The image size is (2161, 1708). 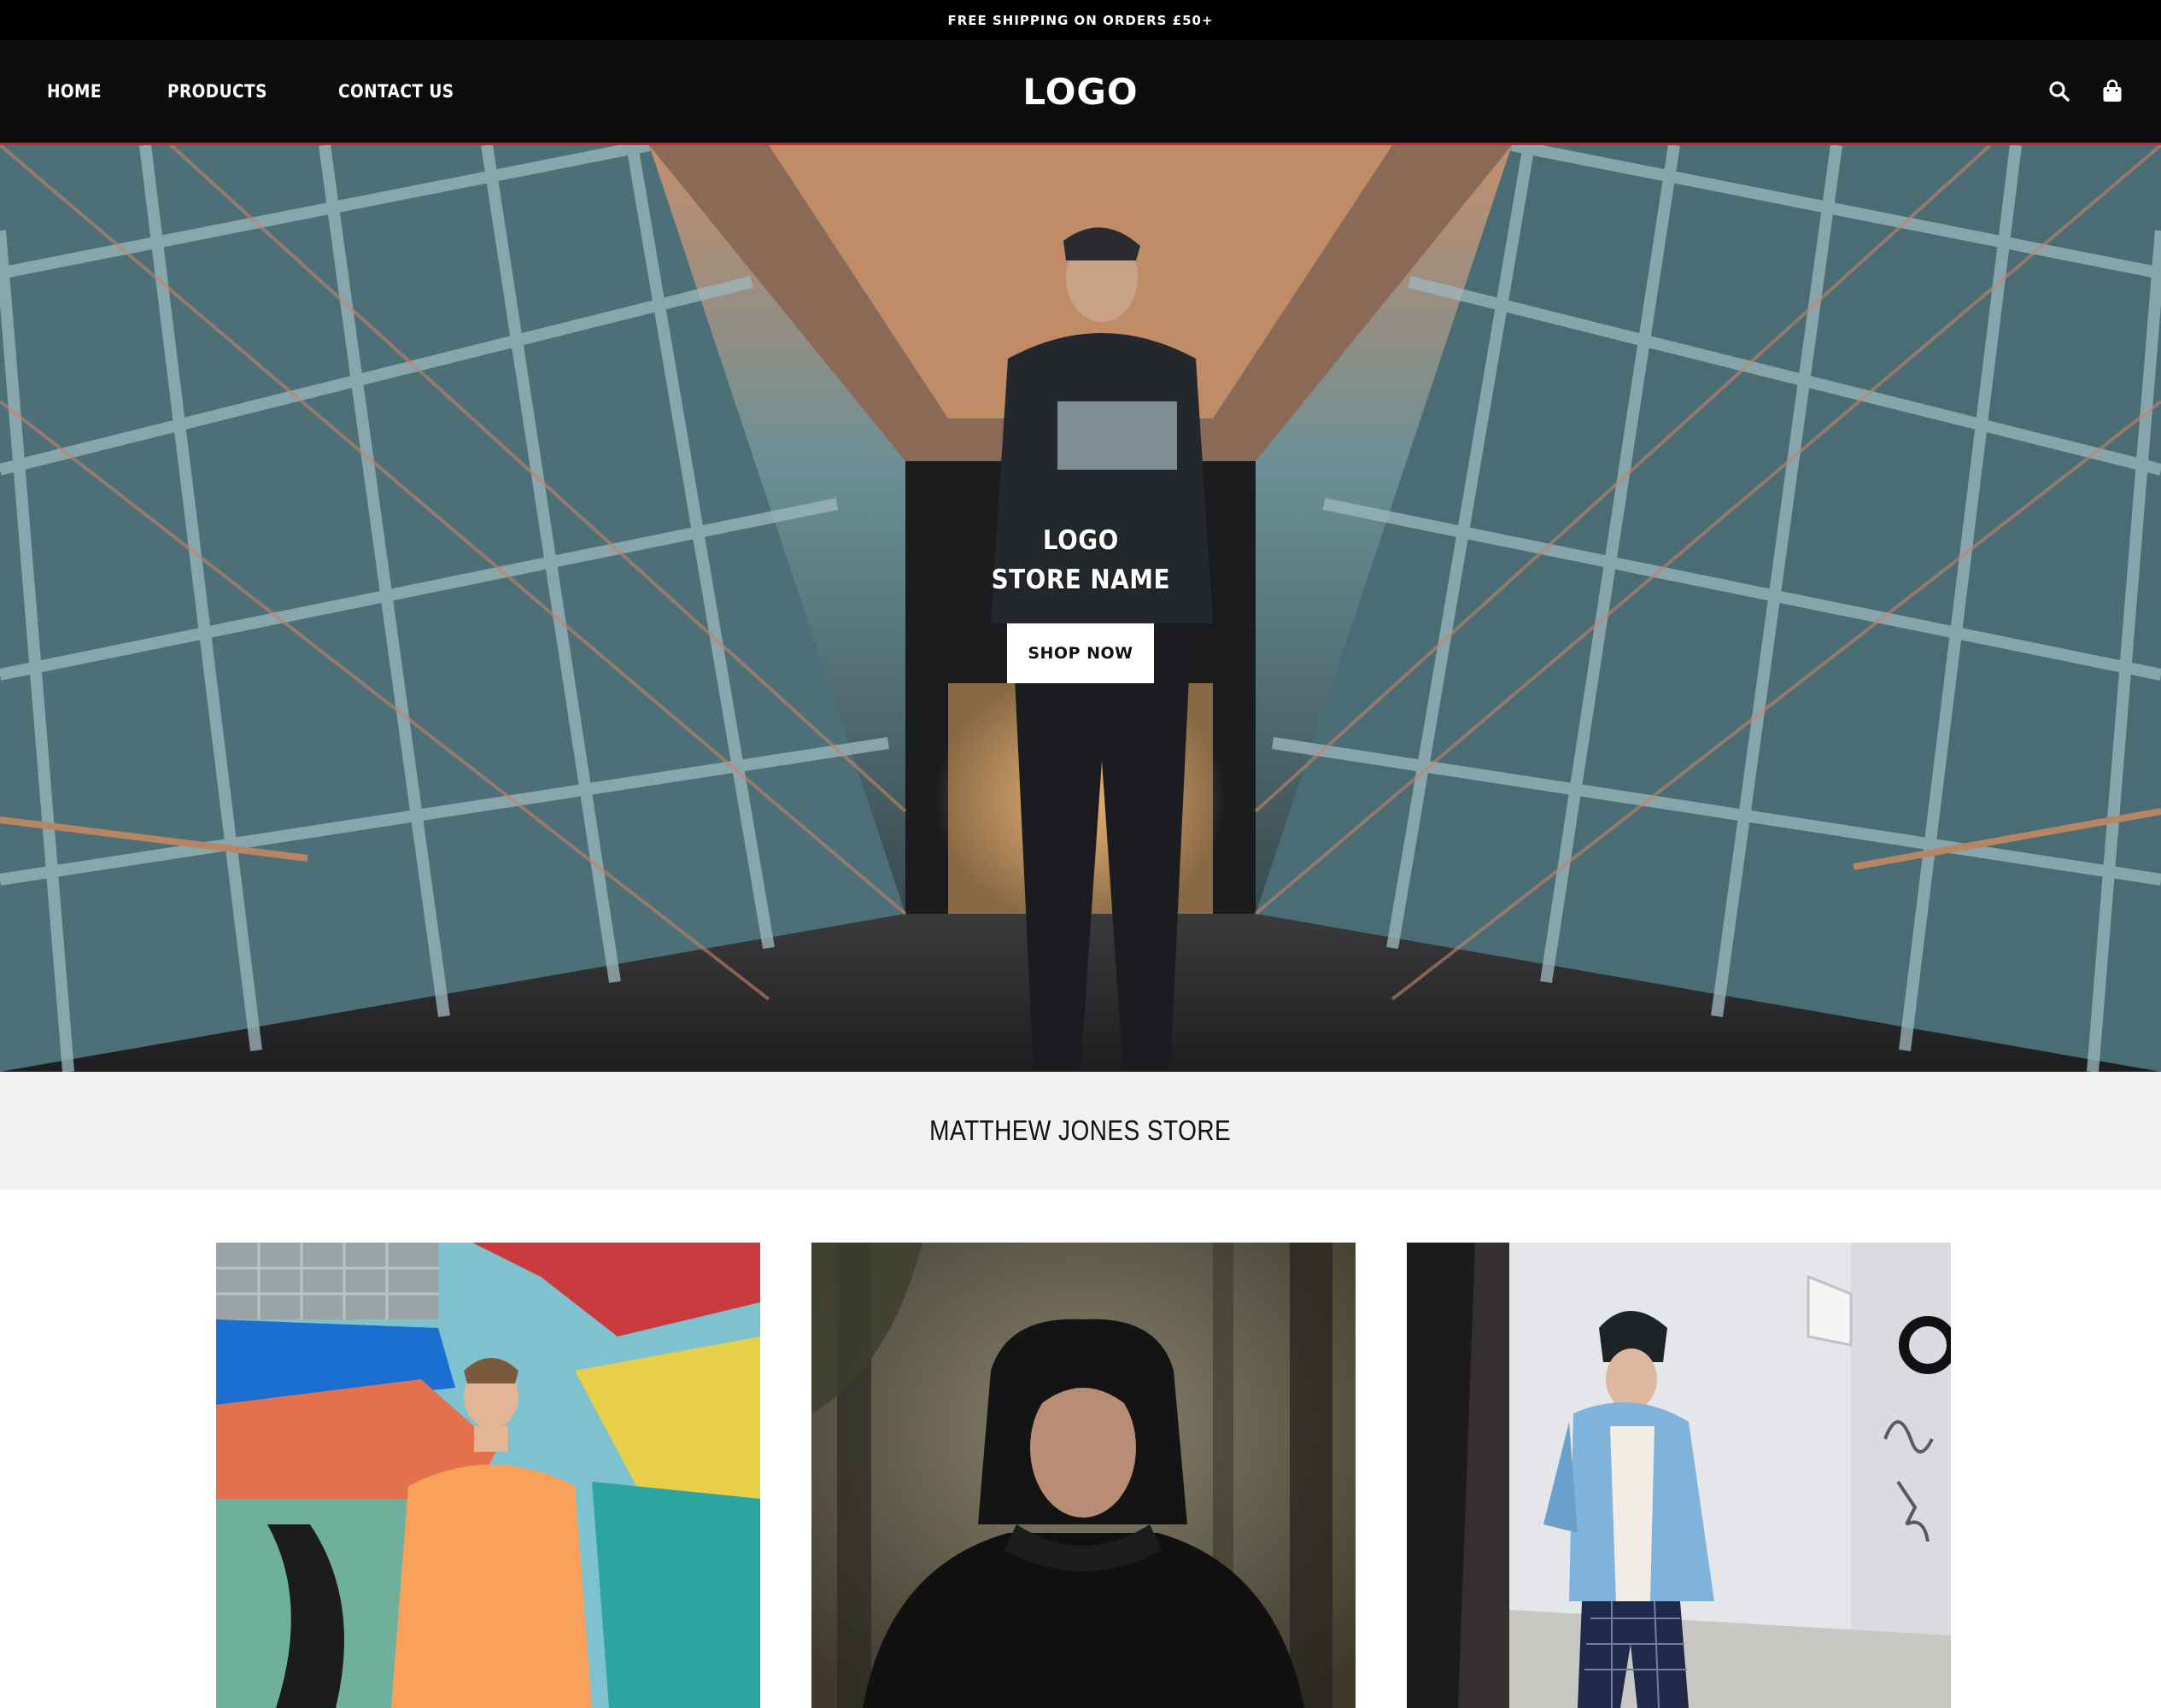 I want to click on product-image-denim-jacket, so click(x=1679, y=1475).